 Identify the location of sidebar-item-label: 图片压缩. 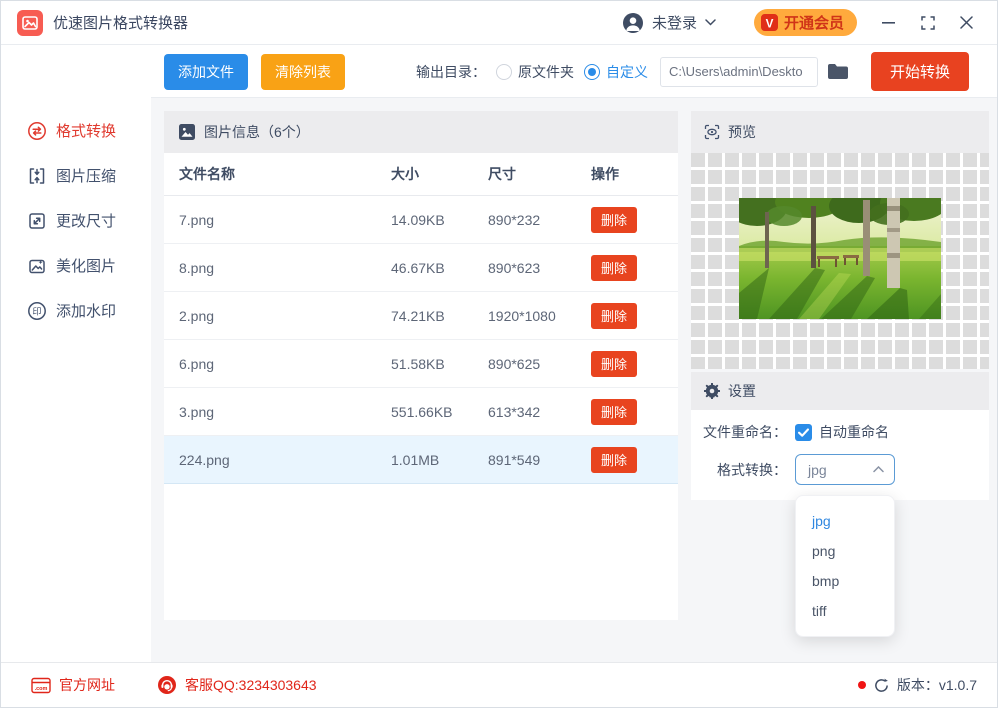
(86, 176).